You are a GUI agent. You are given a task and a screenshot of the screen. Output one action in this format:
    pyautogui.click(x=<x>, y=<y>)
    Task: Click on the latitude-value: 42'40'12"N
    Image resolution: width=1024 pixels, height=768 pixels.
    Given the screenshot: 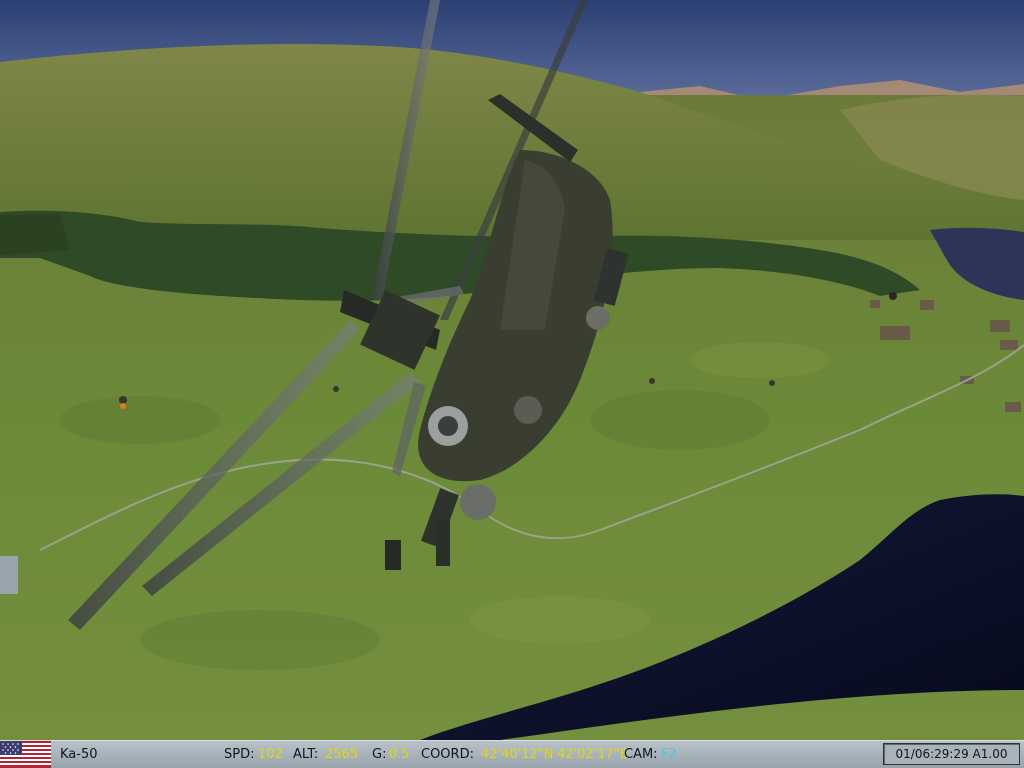 What is the action you would take?
    pyautogui.click(x=517, y=754)
    